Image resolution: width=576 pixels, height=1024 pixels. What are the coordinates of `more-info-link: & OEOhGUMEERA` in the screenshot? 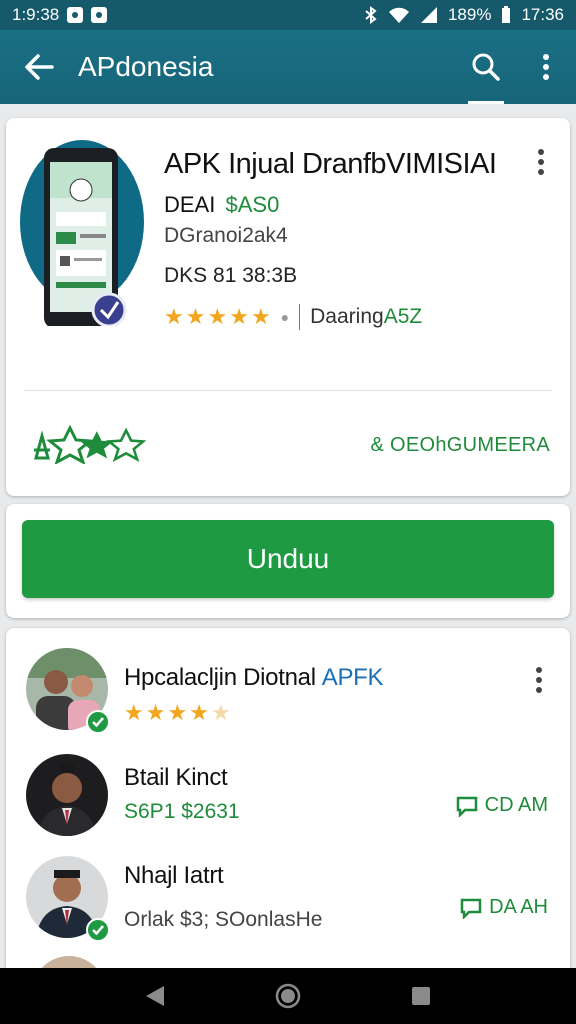 It's located at (461, 445).